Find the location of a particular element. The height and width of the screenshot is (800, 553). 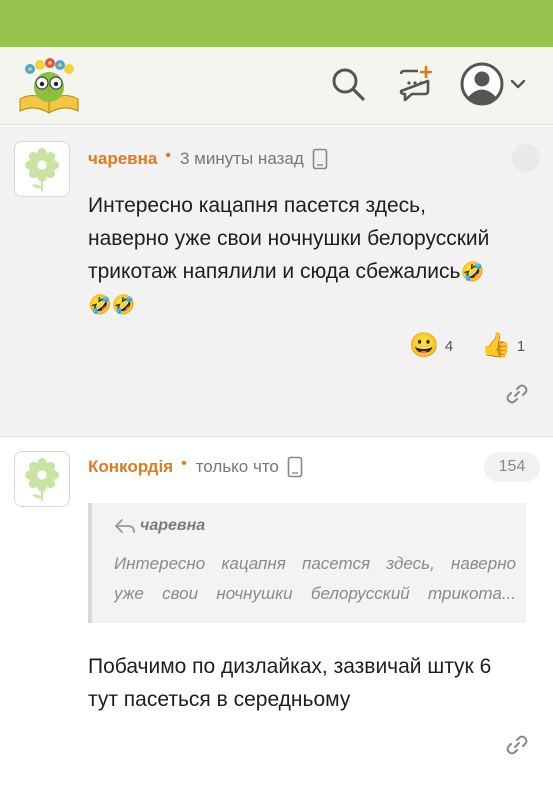

author-name: Конкордія is located at coordinates (130, 467).